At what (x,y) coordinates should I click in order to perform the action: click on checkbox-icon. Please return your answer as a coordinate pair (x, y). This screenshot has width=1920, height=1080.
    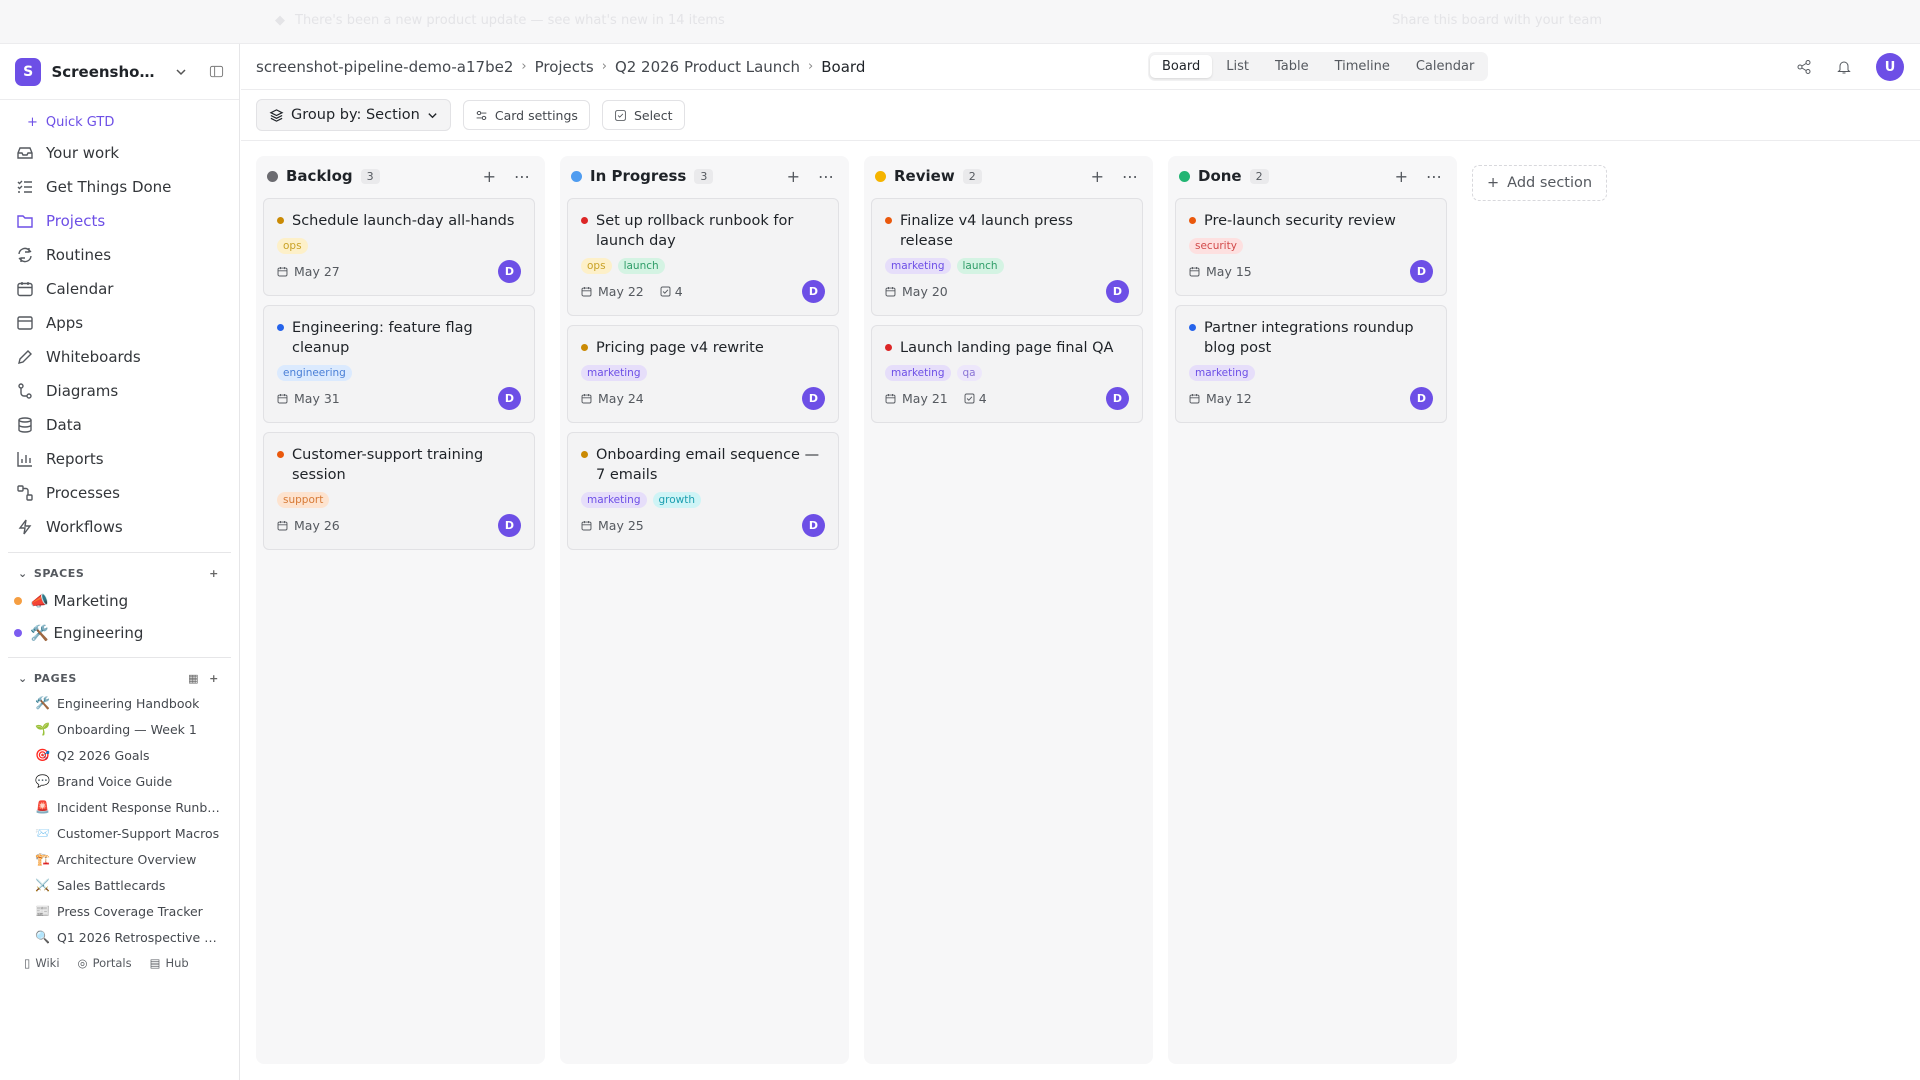
    Looking at the image, I should click on (665, 291).